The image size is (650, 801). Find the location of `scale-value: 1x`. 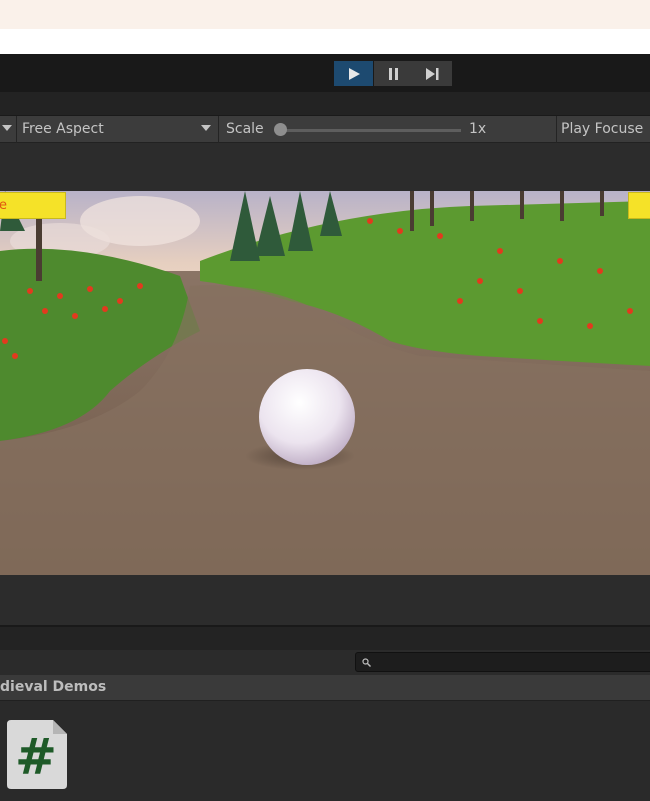

scale-value: 1x is located at coordinates (478, 129).